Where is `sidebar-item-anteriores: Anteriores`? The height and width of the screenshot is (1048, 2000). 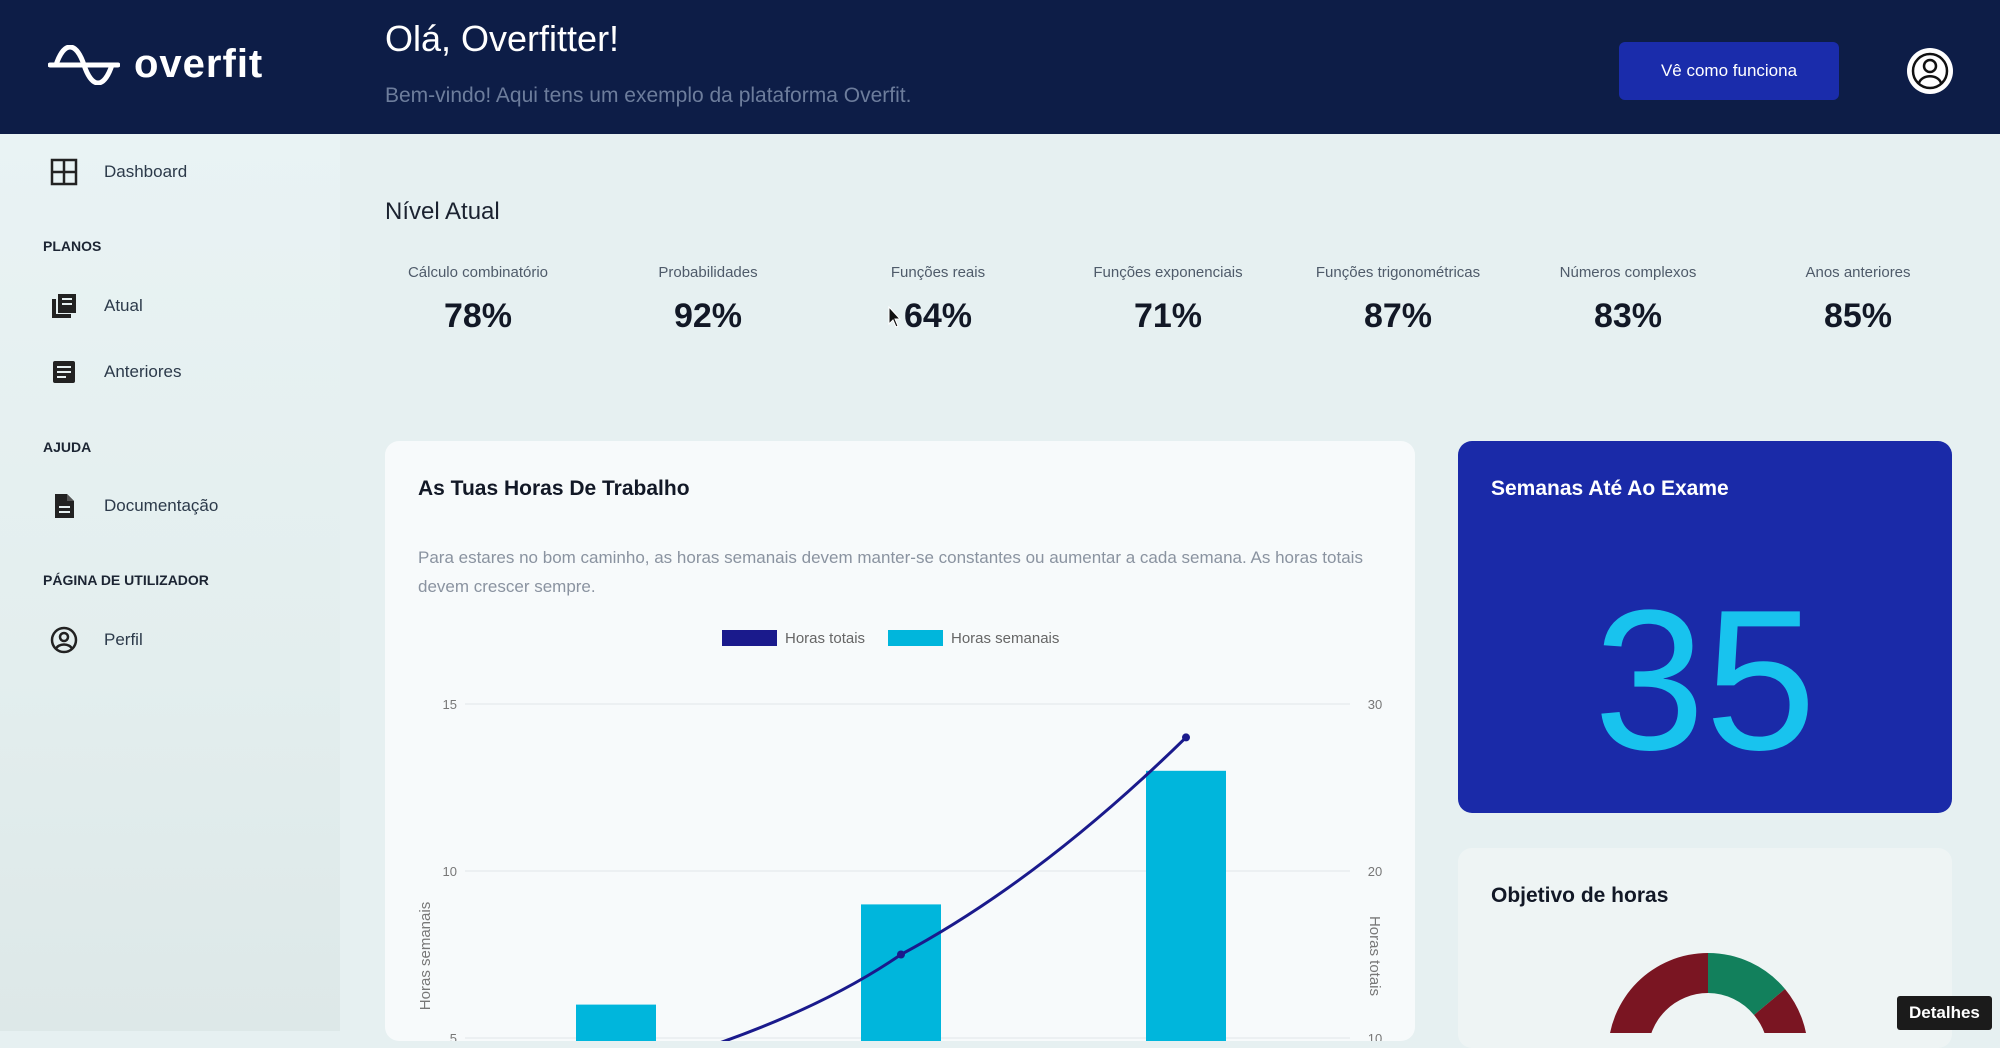
sidebar-item-anteriores: Anteriores is located at coordinates (115, 372).